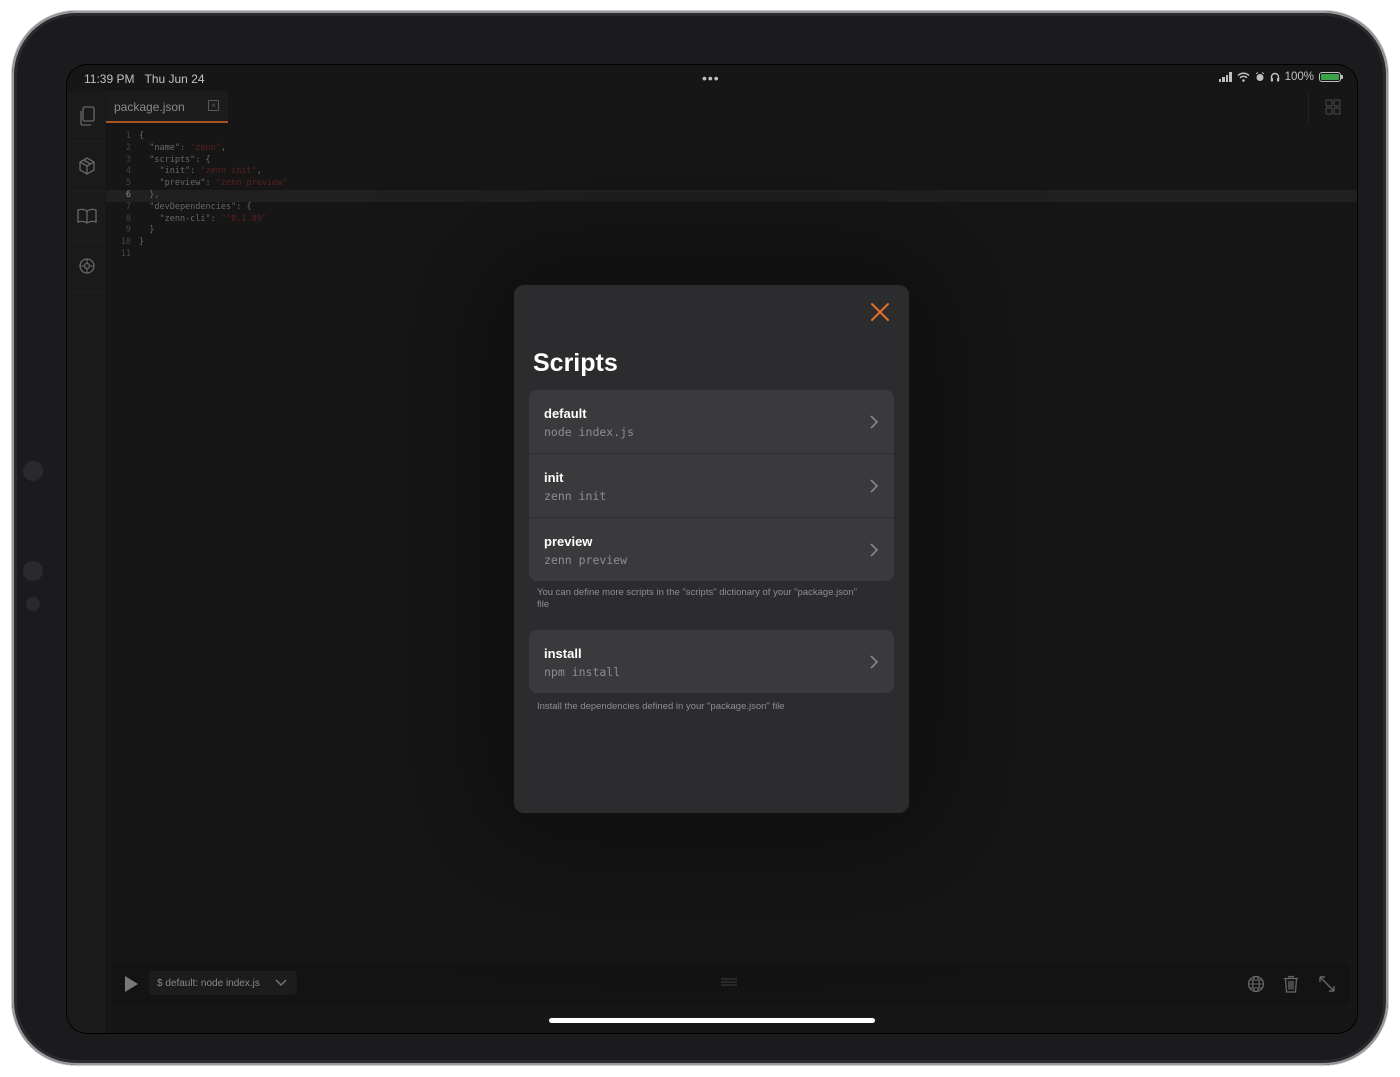 This screenshot has height=1077, width=1400. I want to click on script-command: zenn init, so click(575, 496).